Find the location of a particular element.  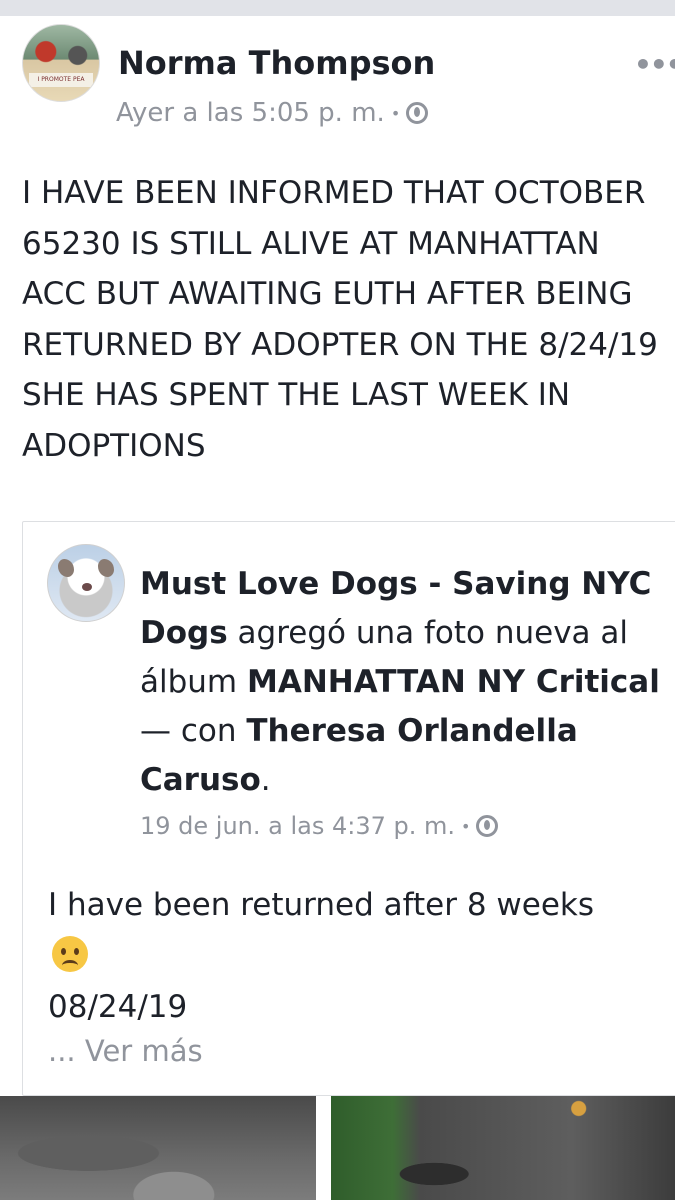

dog-ear-left is located at coordinates (66, 568).